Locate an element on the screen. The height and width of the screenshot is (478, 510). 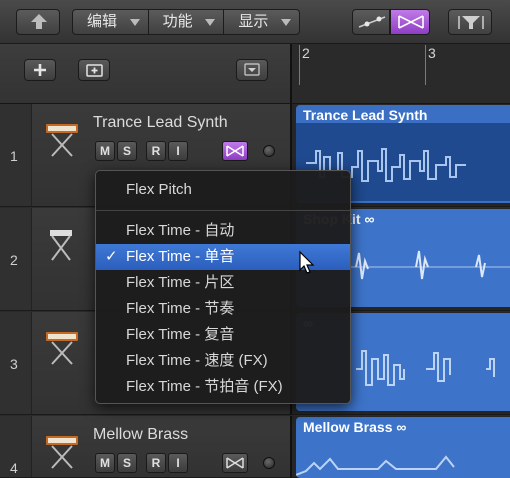
automation-curve-icon is located at coordinates (372, 22).